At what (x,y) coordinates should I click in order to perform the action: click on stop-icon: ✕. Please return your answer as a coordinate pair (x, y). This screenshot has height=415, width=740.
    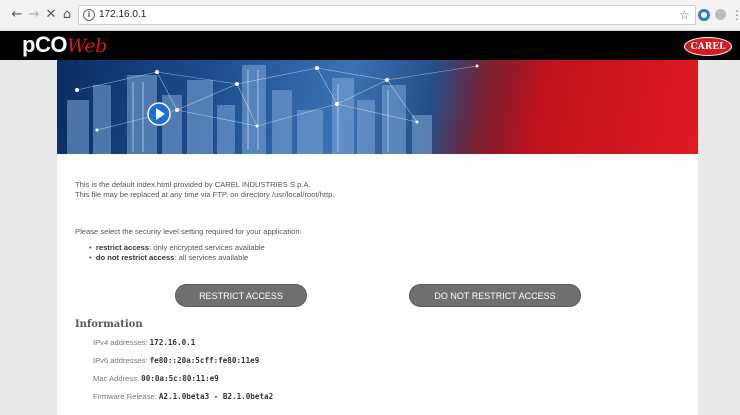
    Looking at the image, I should click on (51, 15).